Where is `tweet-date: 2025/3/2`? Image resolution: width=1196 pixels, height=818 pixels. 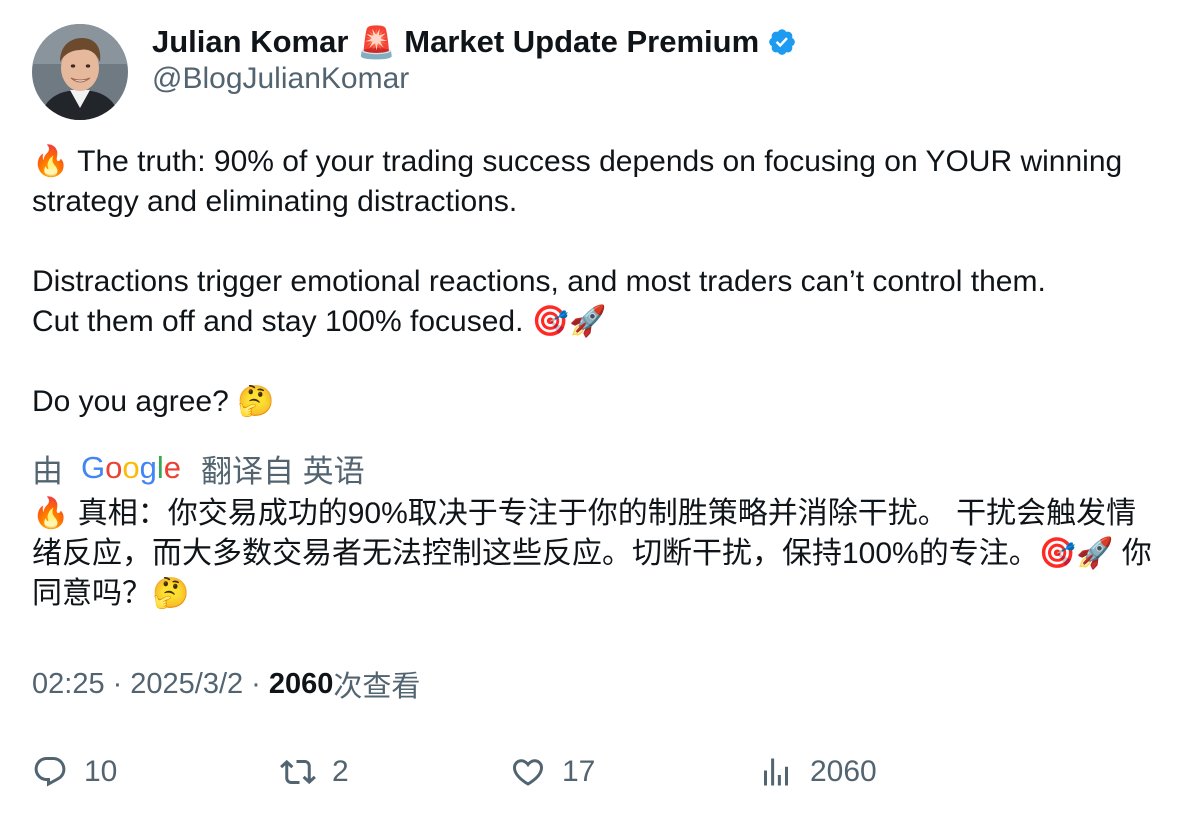 tweet-date: 2025/3/2 is located at coordinates (186, 684).